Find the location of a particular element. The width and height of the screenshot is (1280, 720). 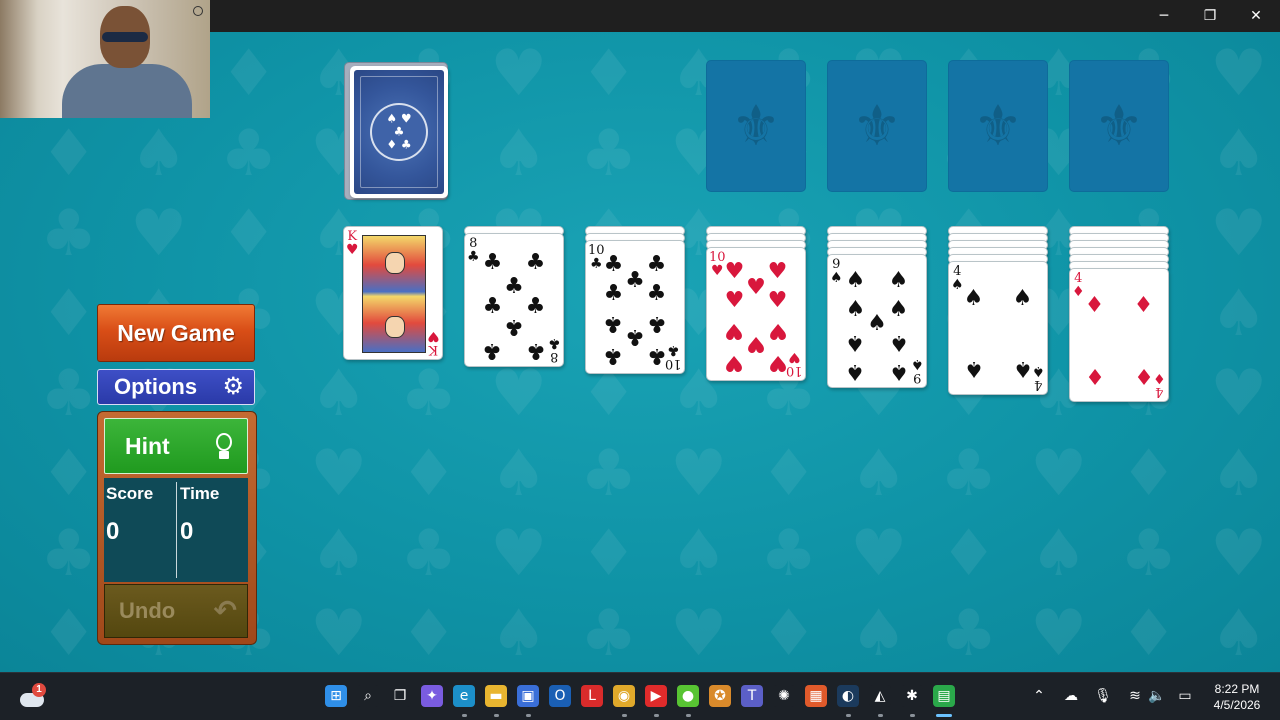

foundation-slot-1: ⚜ is located at coordinates (756, 126).